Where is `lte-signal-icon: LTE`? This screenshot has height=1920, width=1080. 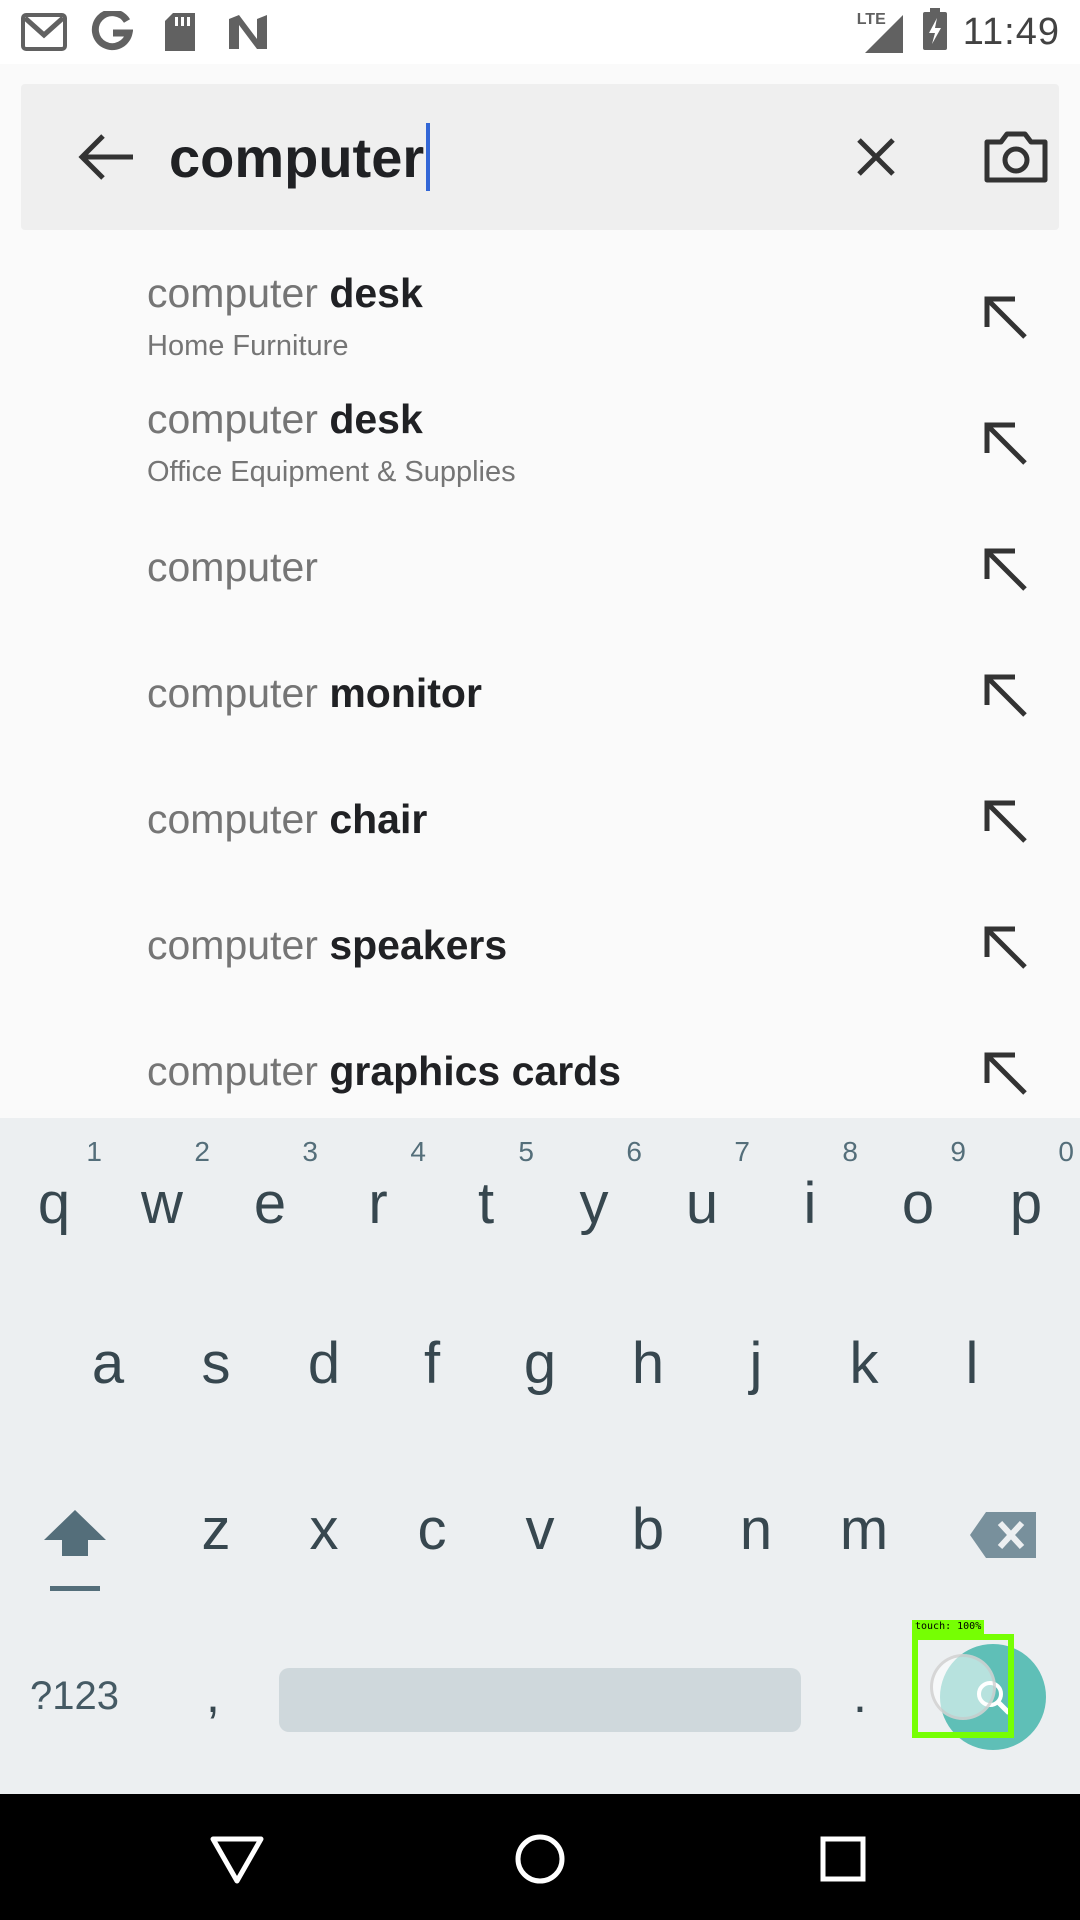
lte-signal-icon: LTE is located at coordinates (882, 33).